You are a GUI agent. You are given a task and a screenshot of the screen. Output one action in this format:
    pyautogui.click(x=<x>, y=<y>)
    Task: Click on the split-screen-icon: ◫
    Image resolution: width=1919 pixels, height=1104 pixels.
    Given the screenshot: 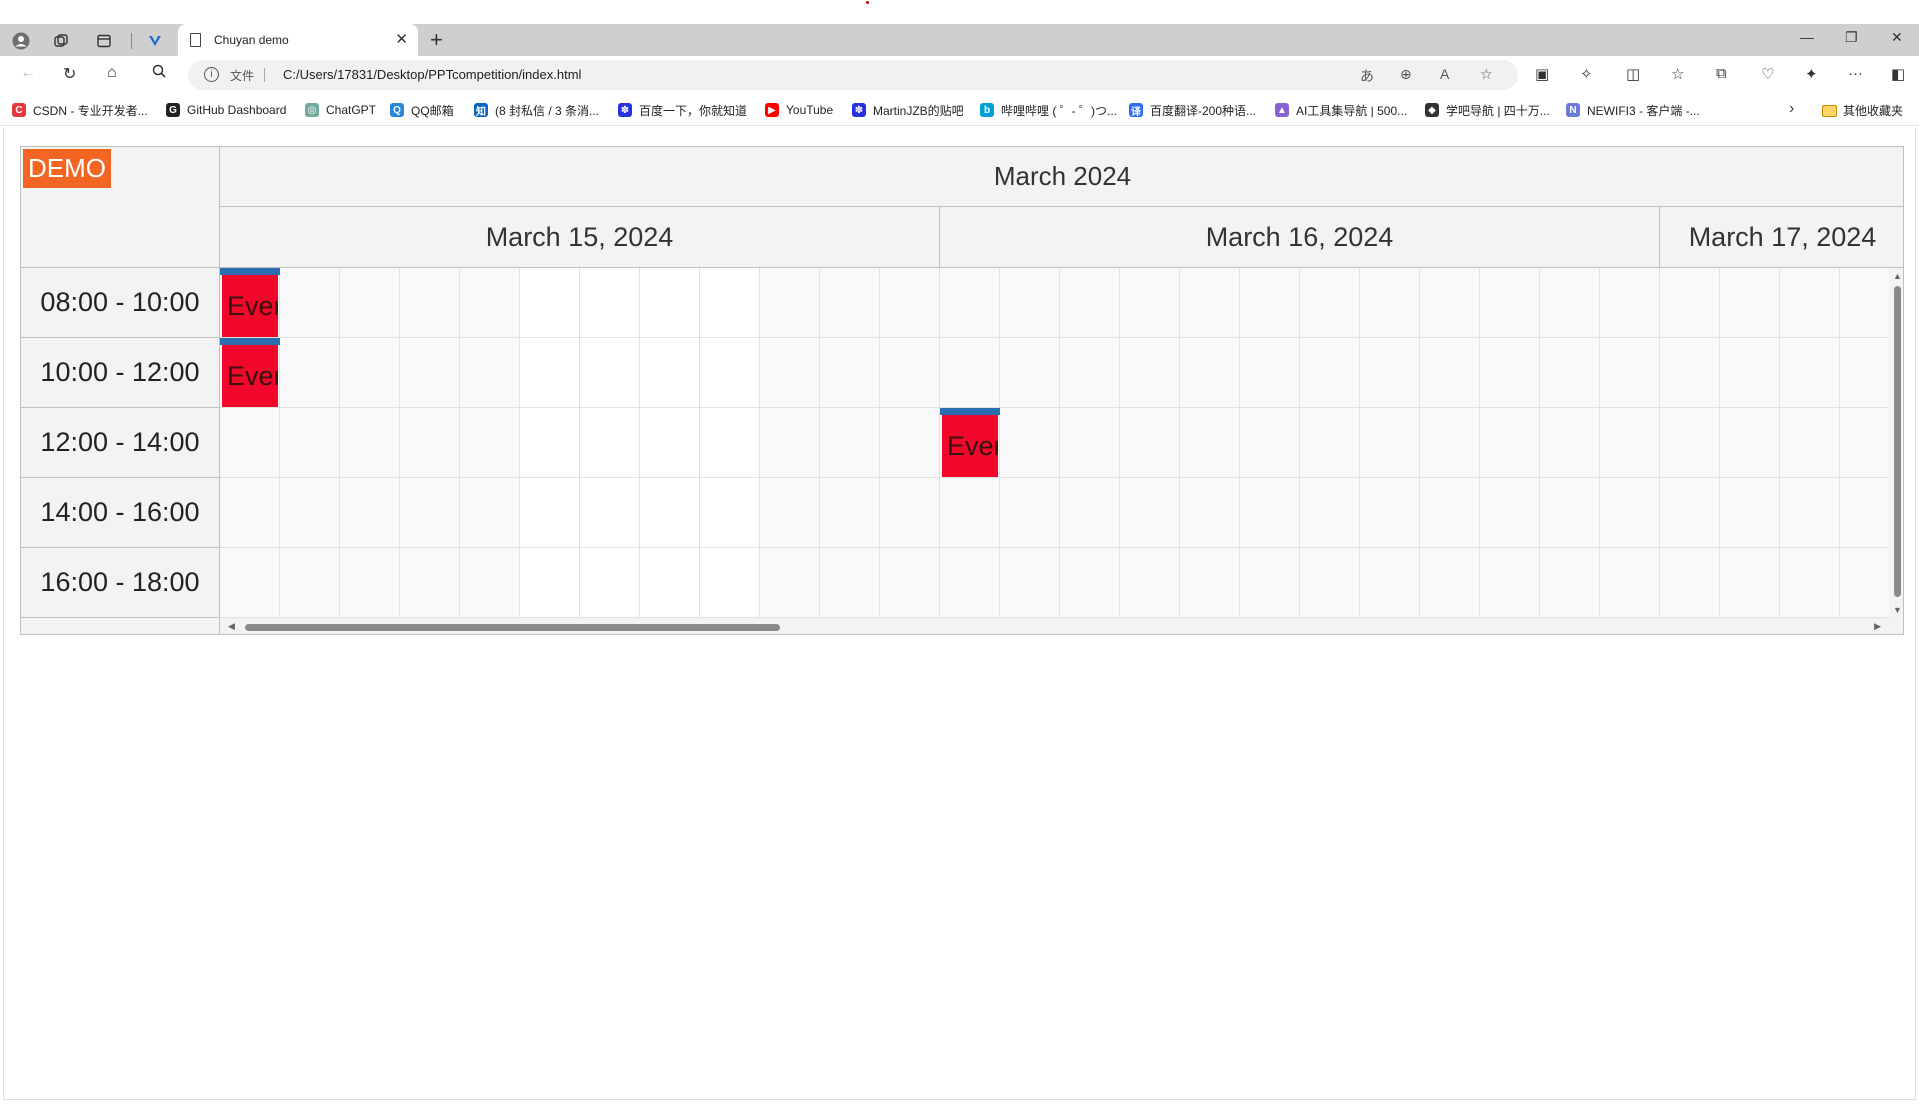 What is the action you would take?
    pyautogui.click(x=1633, y=74)
    